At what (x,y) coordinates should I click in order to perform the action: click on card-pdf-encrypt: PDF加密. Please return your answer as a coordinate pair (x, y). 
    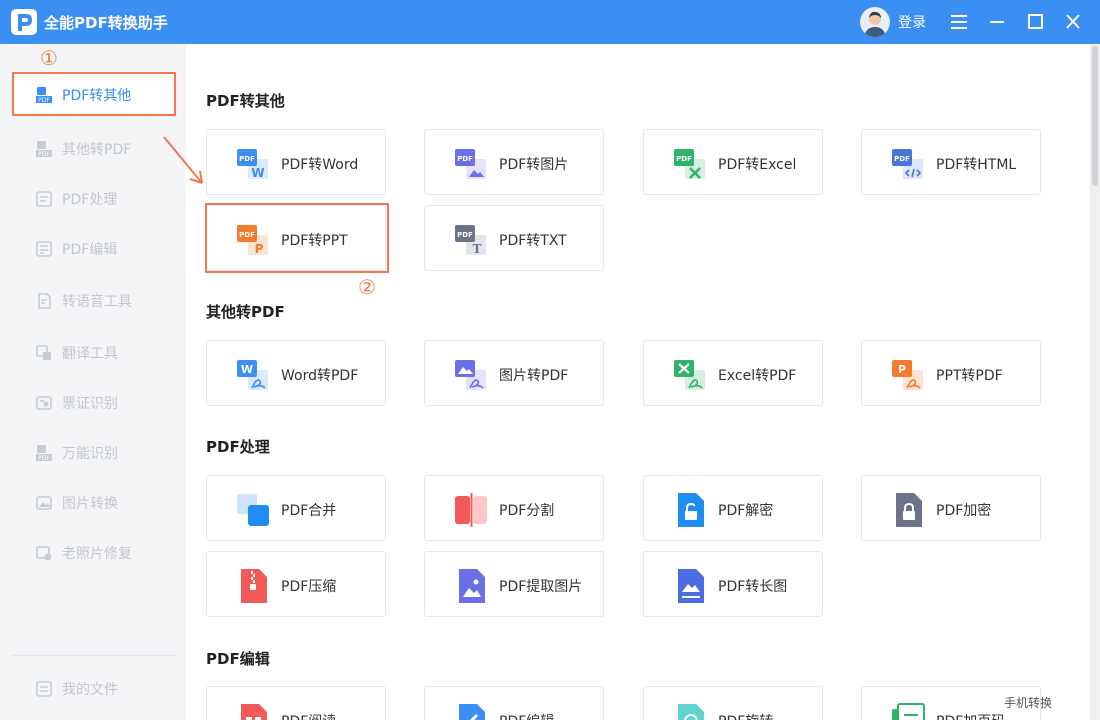
    Looking at the image, I should click on (951, 508).